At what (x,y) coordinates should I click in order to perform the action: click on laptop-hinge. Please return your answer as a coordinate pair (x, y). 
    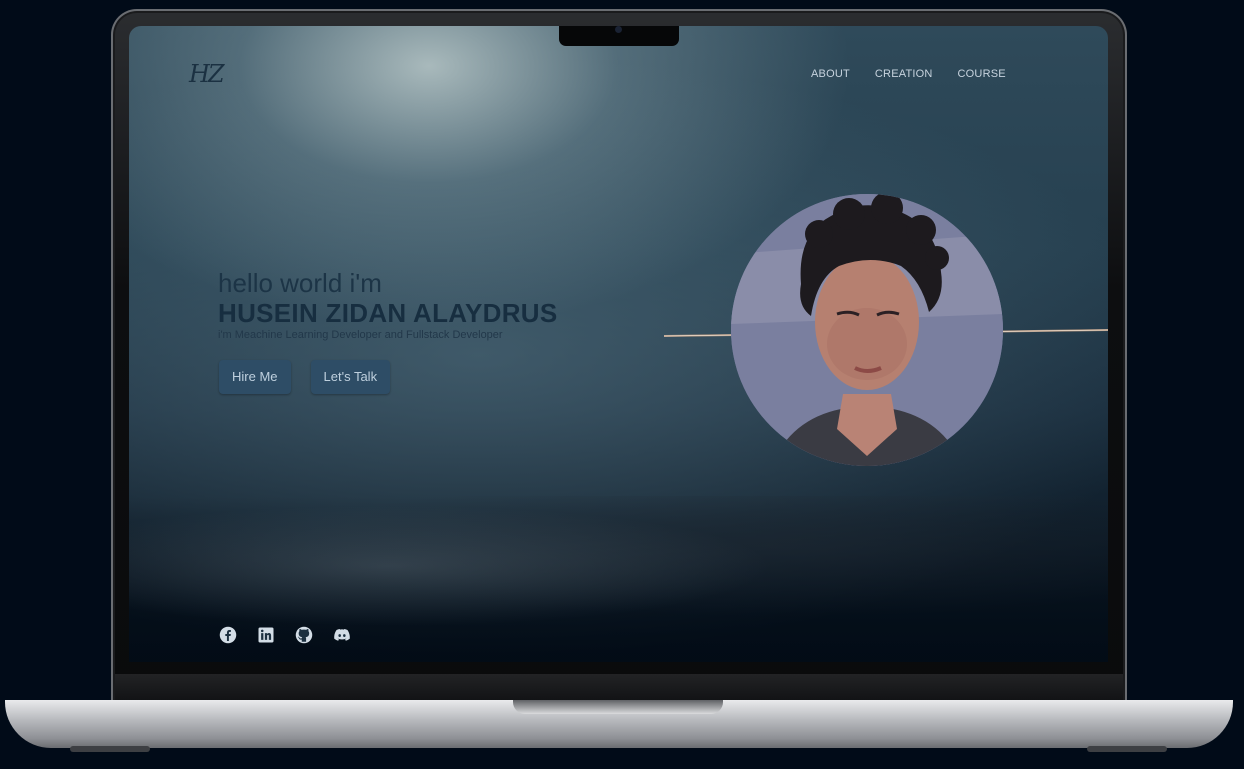
    Looking at the image, I should click on (619, 688).